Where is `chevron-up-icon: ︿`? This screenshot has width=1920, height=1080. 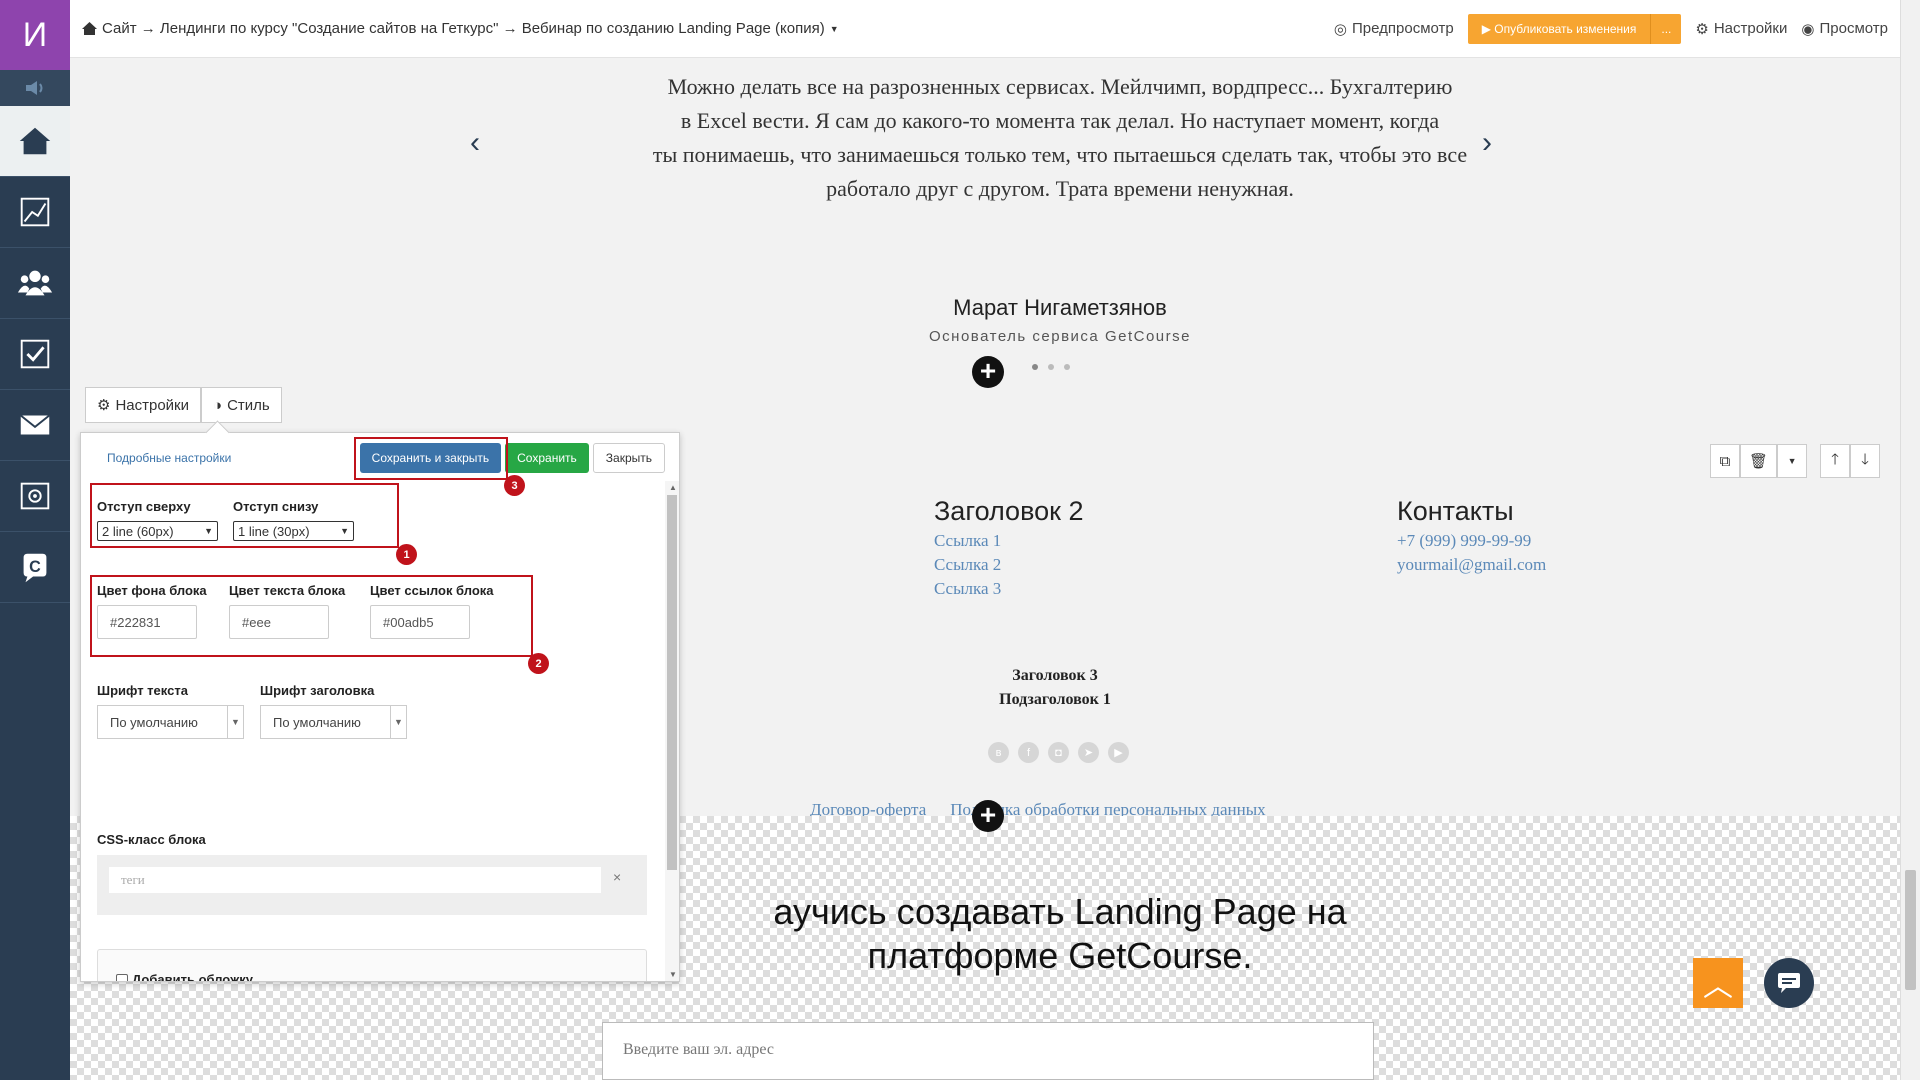
chevron-up-icon: ︿ is located at coordinates (1718, 986).